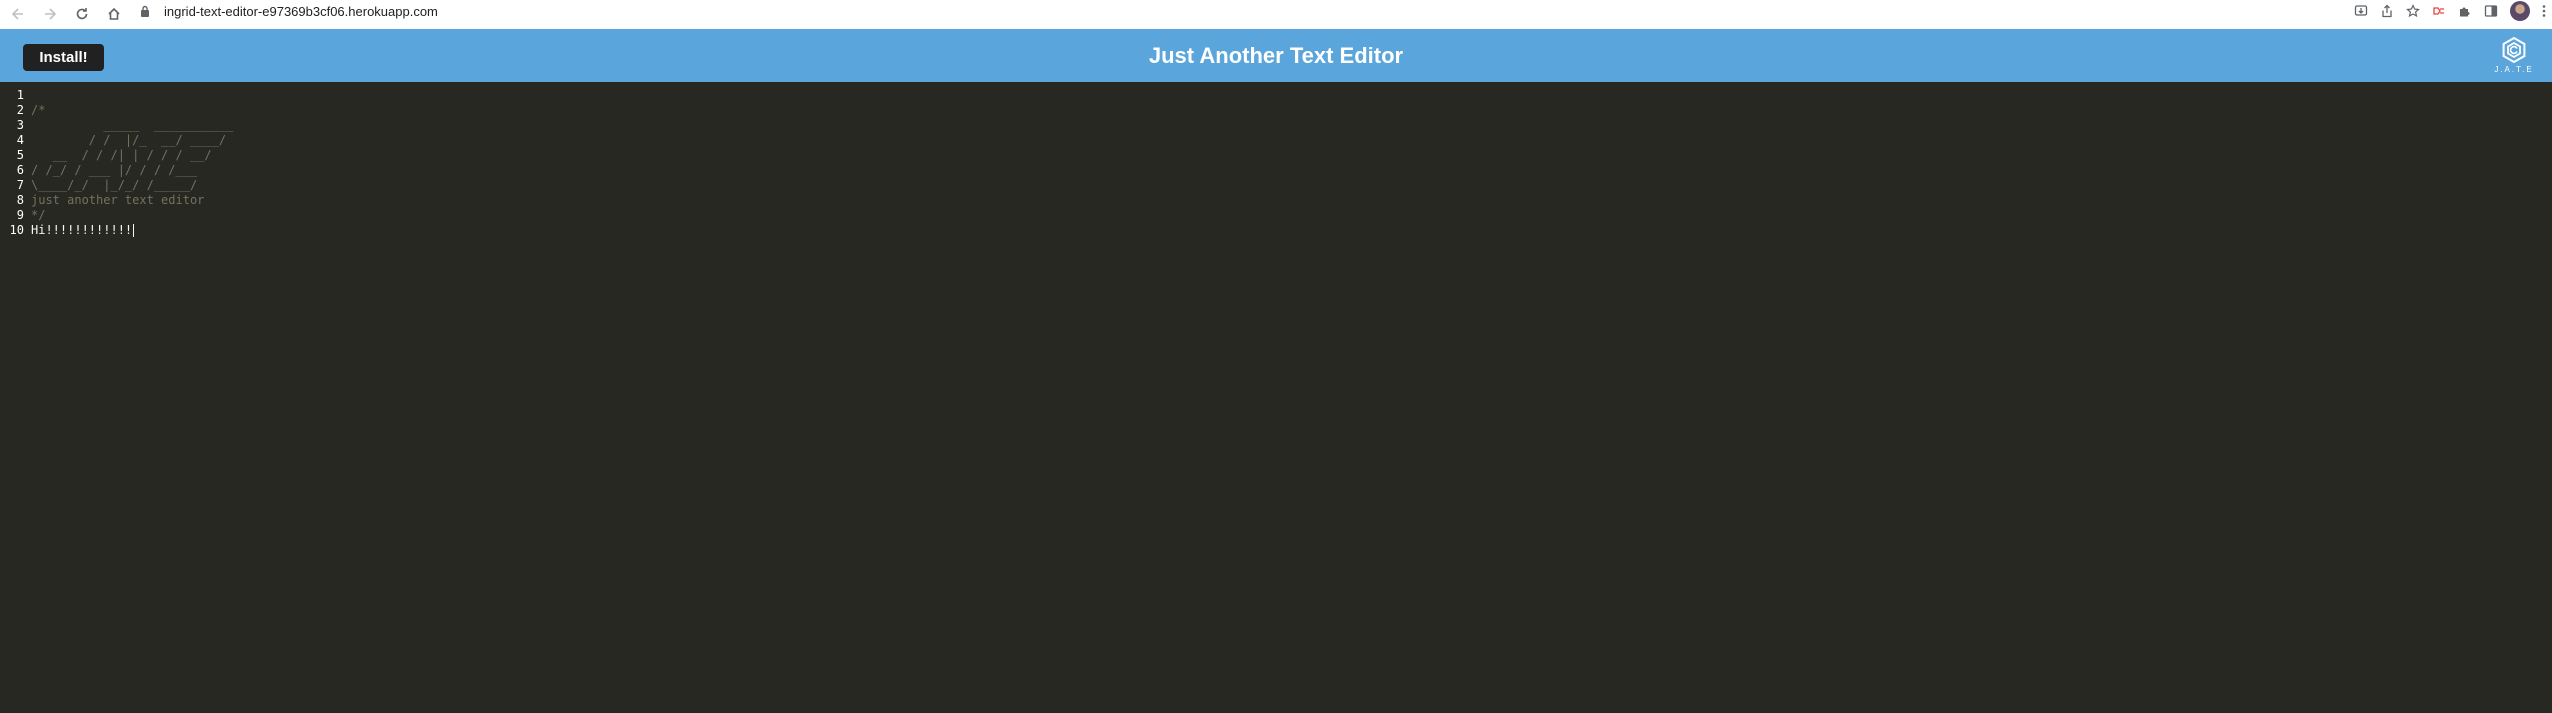  I want to click on line-text: _____ ___________, so click(132, 125).